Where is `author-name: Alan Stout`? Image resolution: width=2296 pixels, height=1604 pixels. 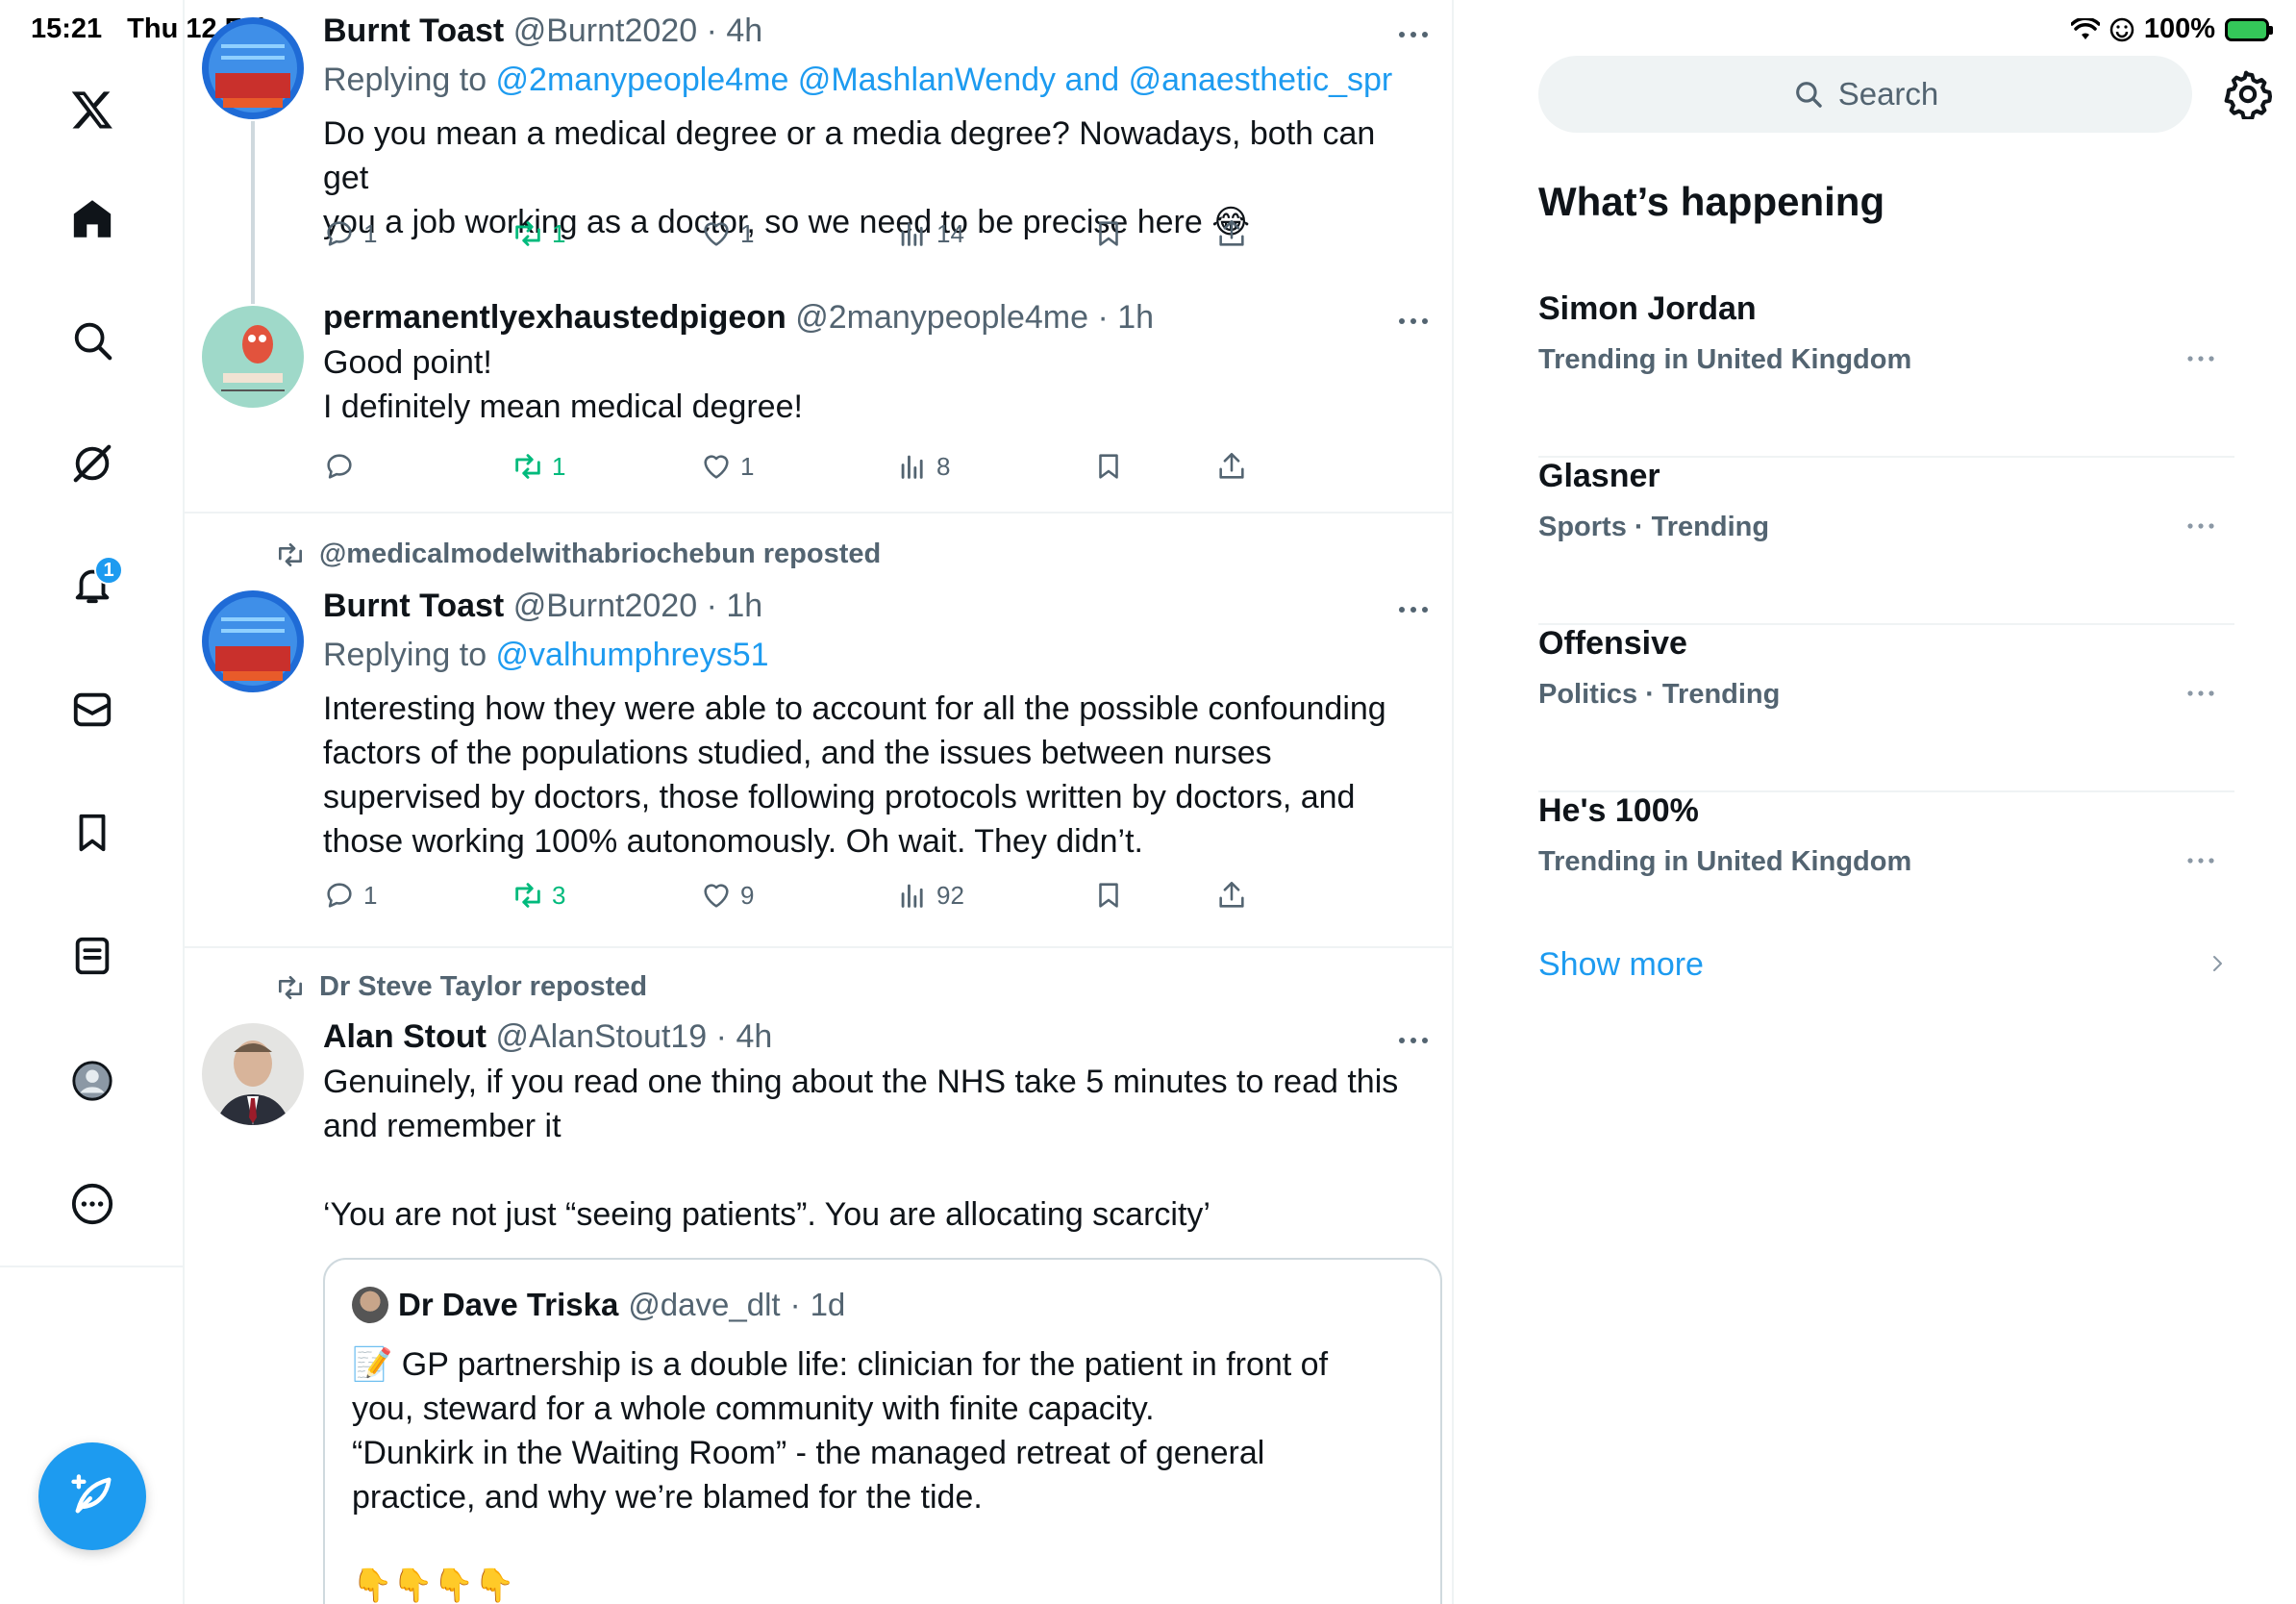 author-name: Alan Stout is located at coordinates (405, 1036).